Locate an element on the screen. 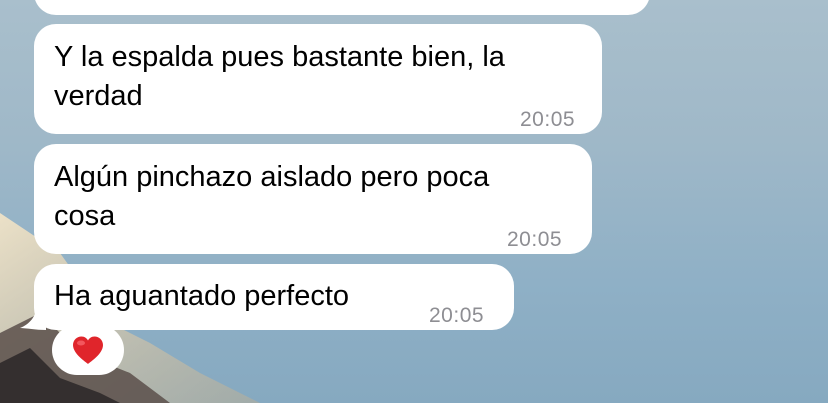  message-text: Algún pinchazo aislado pero poca cosa is located at coordinates (272, 196).